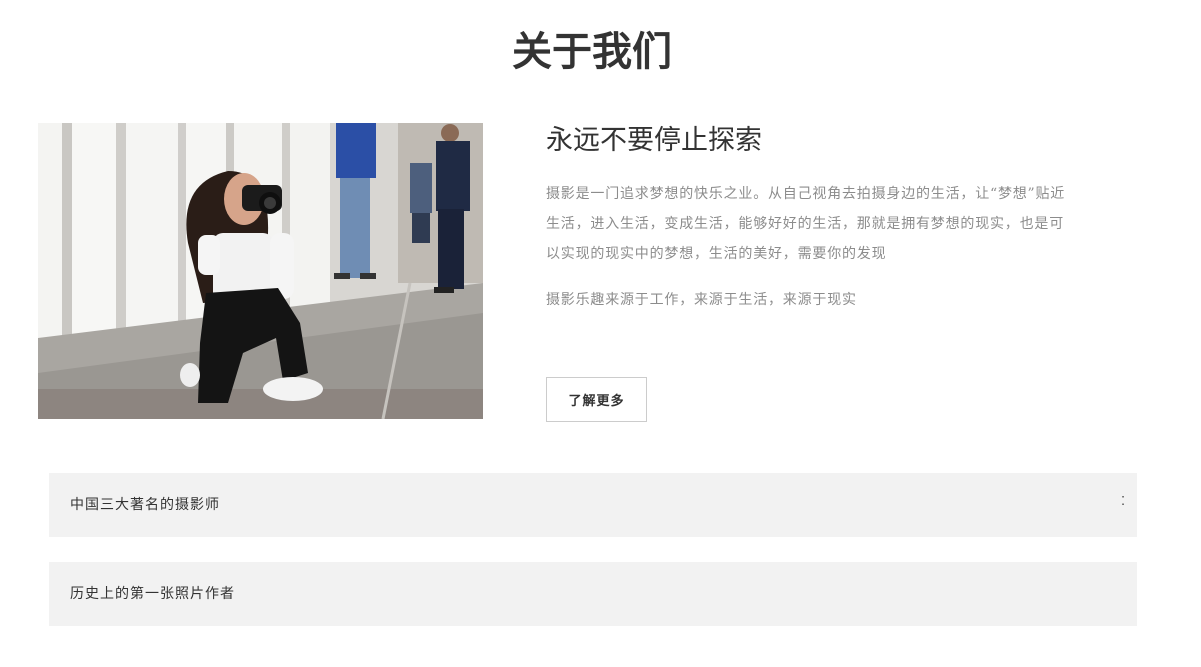 The width and height of the screenshot is (1201, 667). Describe the element at coordinates (592, 52) in the screenshot. I see `page-title: 关于我们` at that location.